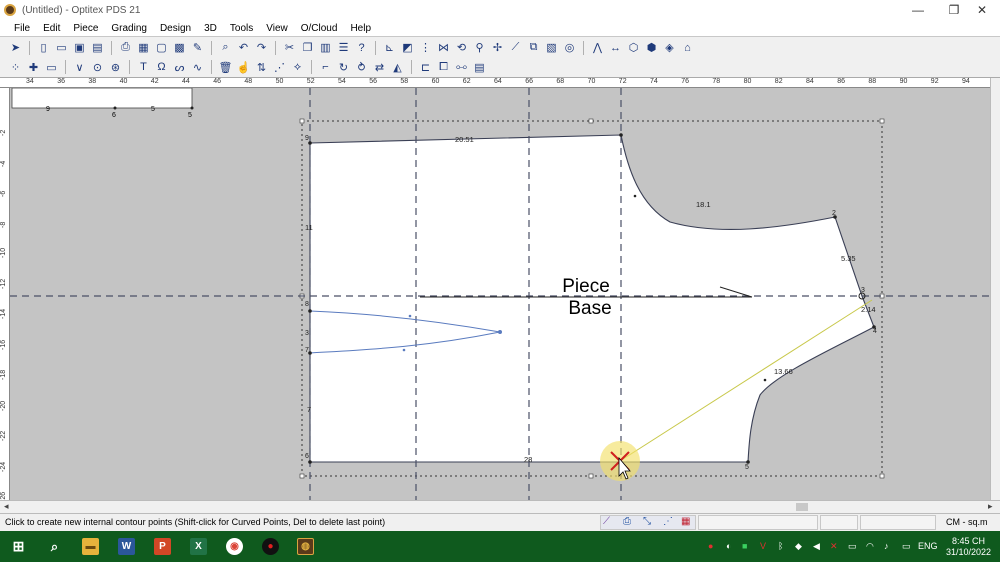 Image resolution: width=1000 pixels, height=562 pixels. What do you see at coordinates (175, 28) in the screenshot?
I see `menu-design: Design` at bounding box center [175, 28].